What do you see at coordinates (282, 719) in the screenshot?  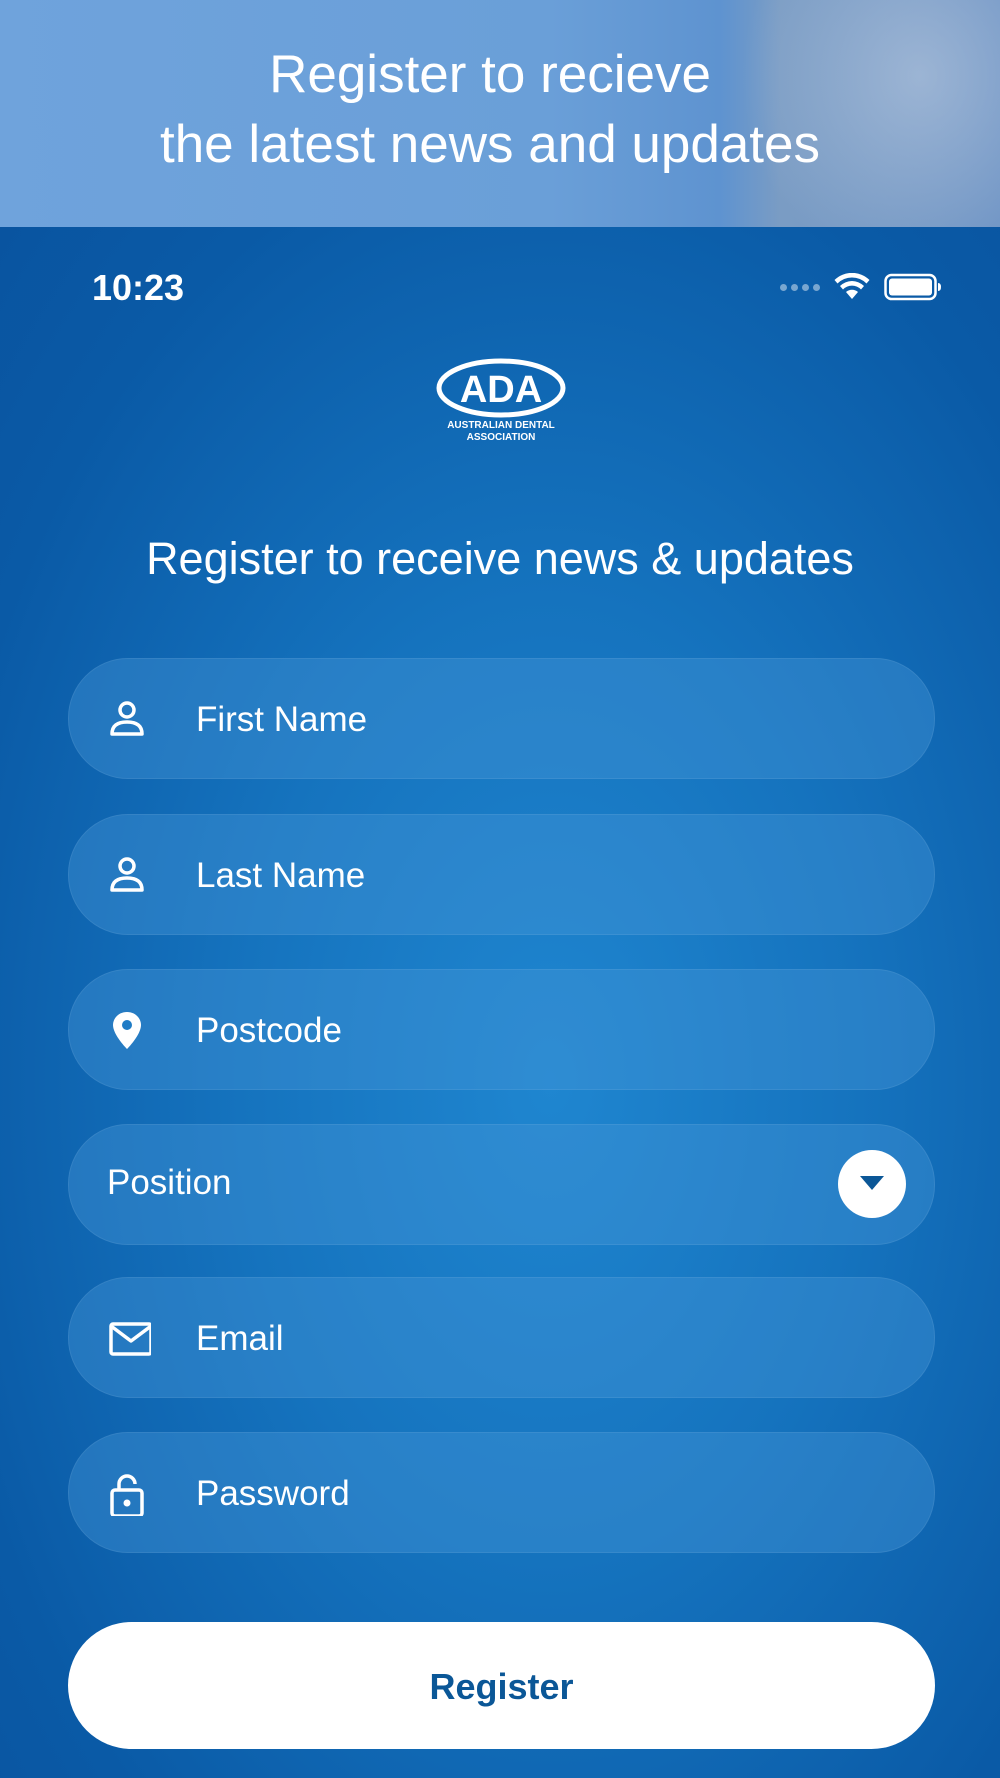 I see `first-name-placeholder: First Name` at bounding box center [282, 719].